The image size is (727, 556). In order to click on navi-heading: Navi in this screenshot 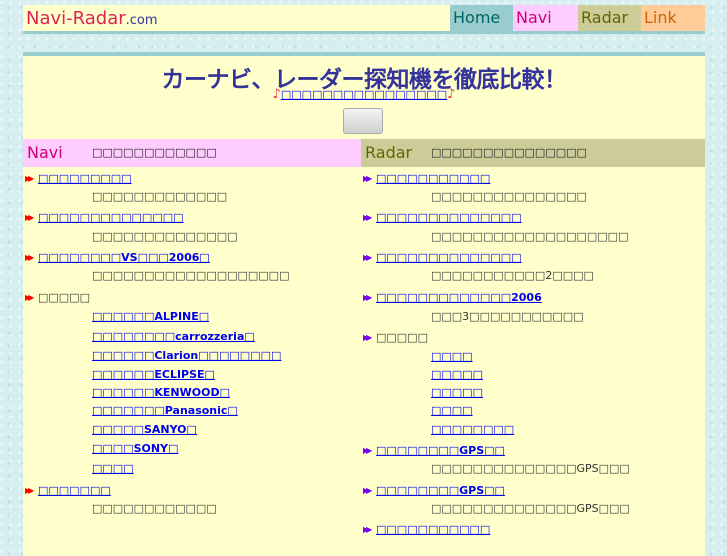, I will do `click(45, 152)`.